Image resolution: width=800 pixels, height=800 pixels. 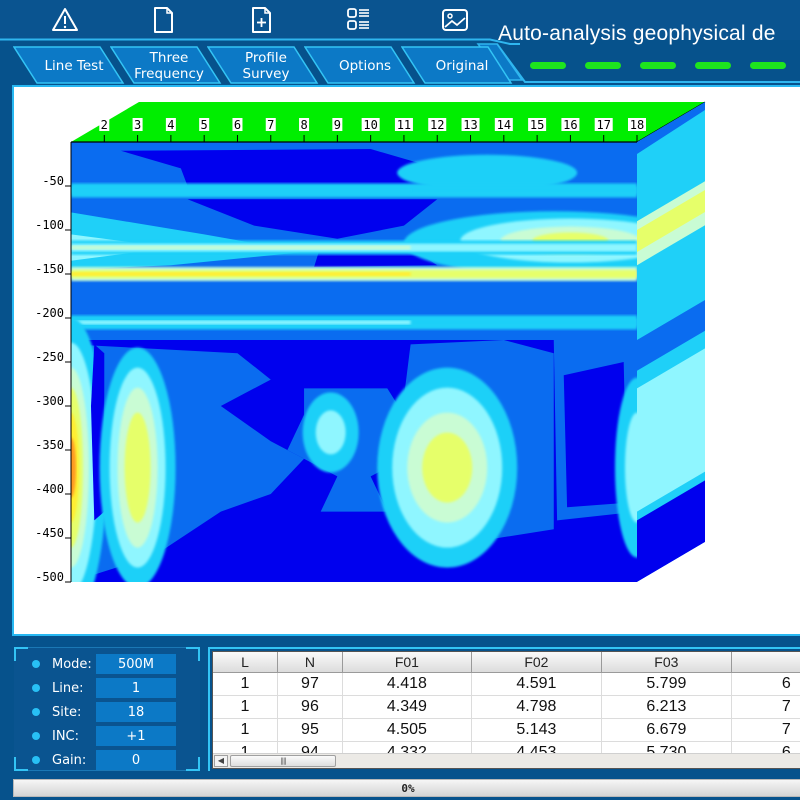 I want to click on x-tick-label: 4, so click(x=170, y=125).